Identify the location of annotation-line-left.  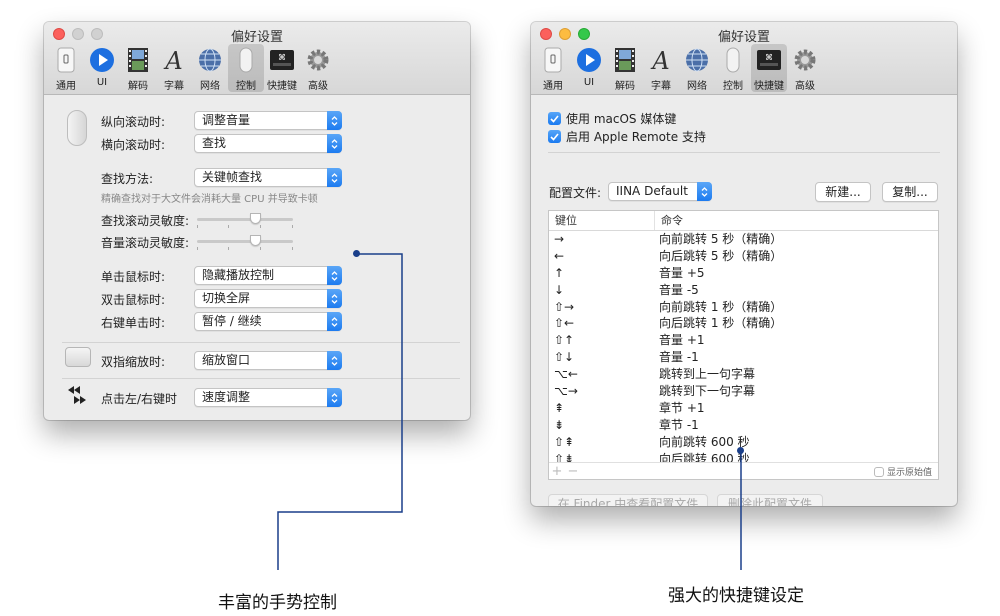
(340, 411).